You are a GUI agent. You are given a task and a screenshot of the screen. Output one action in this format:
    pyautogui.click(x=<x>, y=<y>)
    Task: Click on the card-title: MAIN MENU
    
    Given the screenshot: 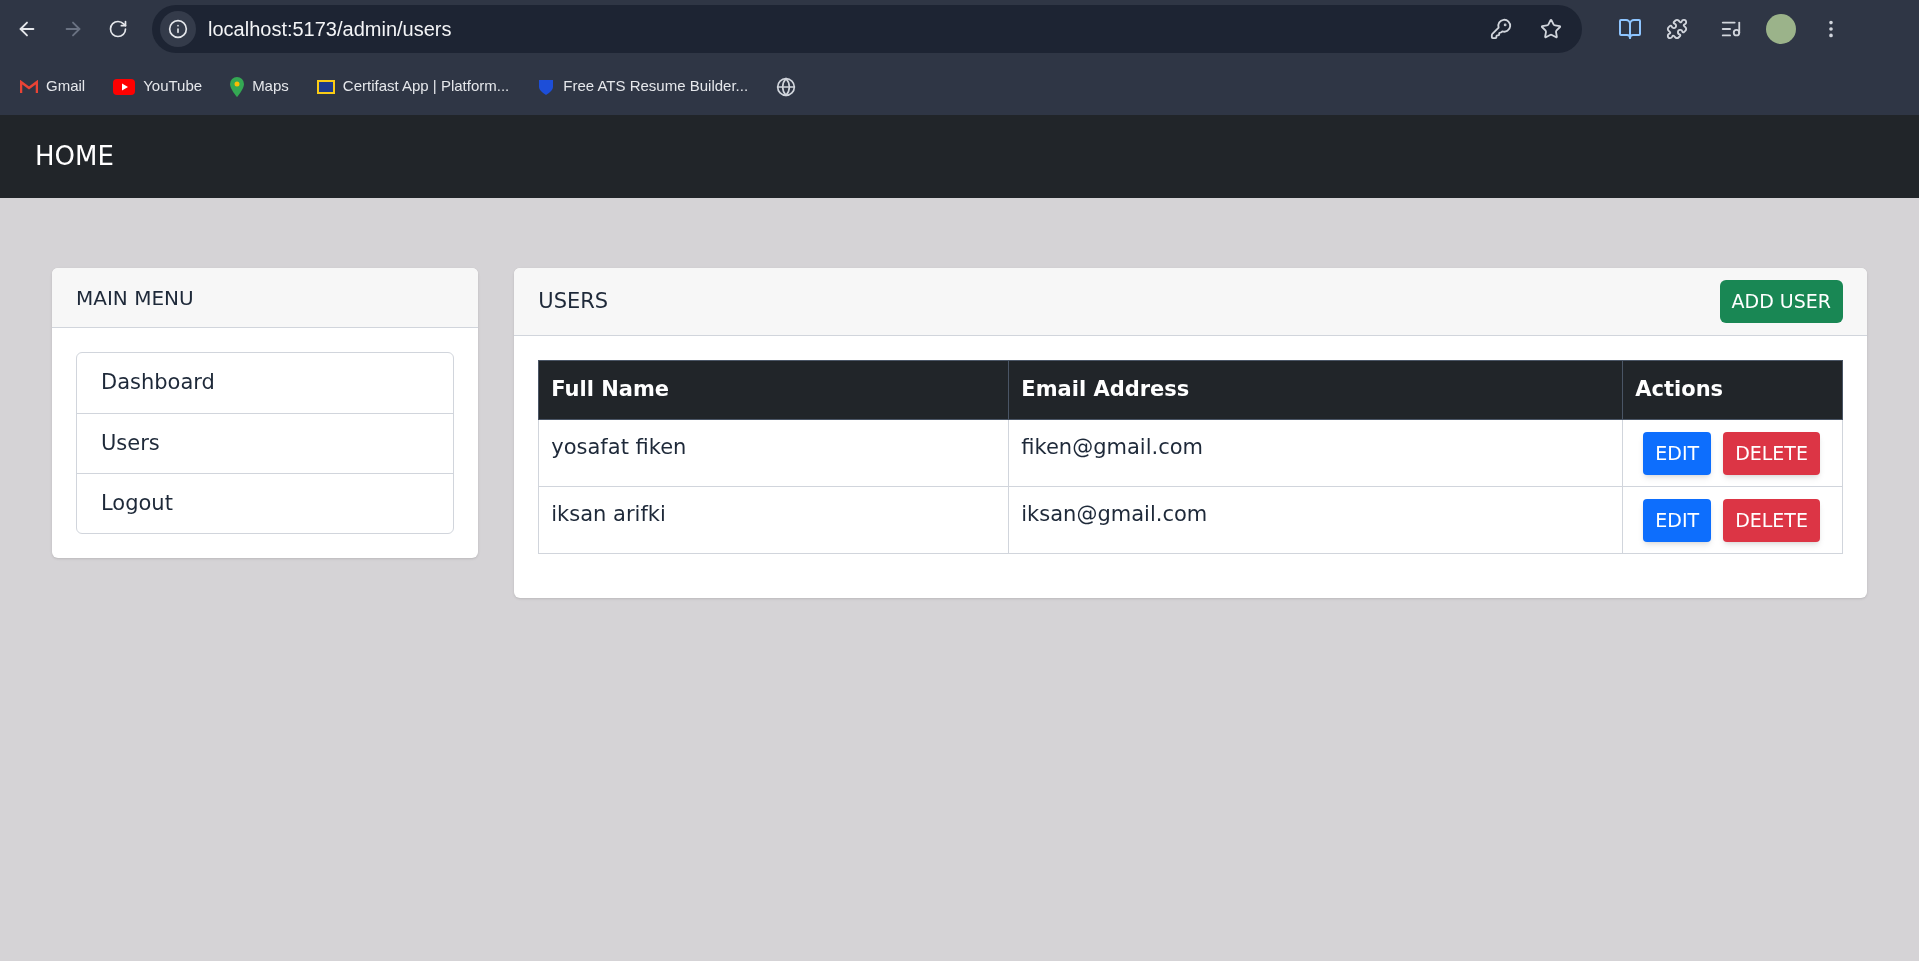 What is the action you would take?
    pyautogui.click(x=135, y=298)
    